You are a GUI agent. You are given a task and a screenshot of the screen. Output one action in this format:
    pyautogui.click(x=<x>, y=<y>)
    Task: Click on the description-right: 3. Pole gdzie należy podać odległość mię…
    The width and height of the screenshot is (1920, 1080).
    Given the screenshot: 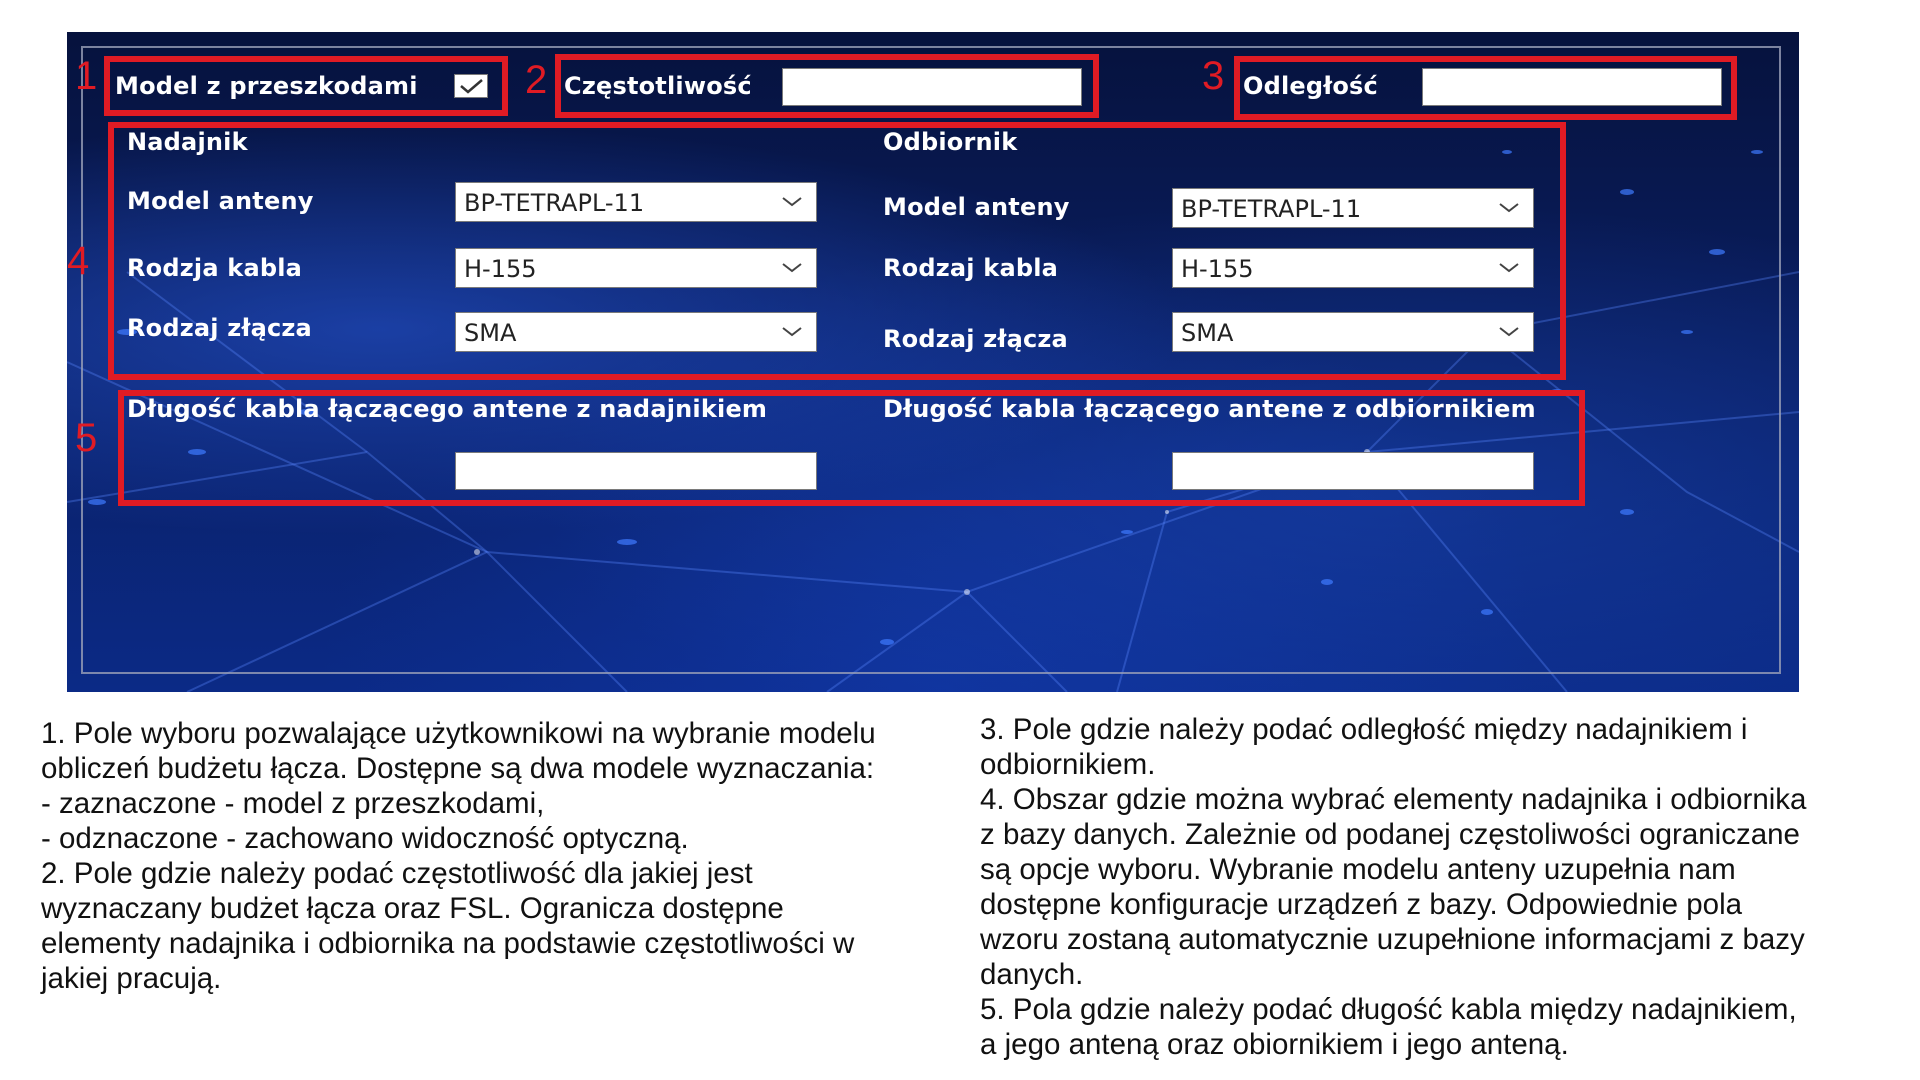 What is the action you would take?
    pyautogui.click(x=1393, y=887)
    